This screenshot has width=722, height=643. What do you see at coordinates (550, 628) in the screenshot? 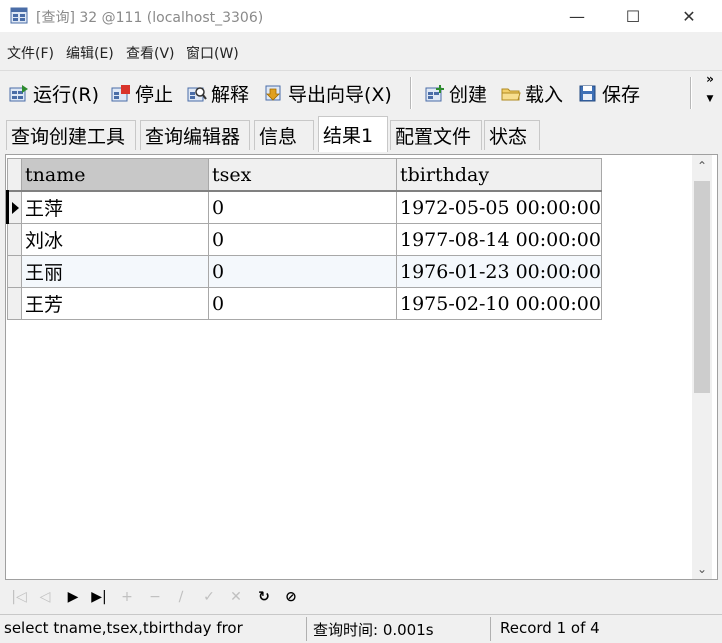
I see `status-record-count: Record 1 of 4` at bounding box center [550, 628].